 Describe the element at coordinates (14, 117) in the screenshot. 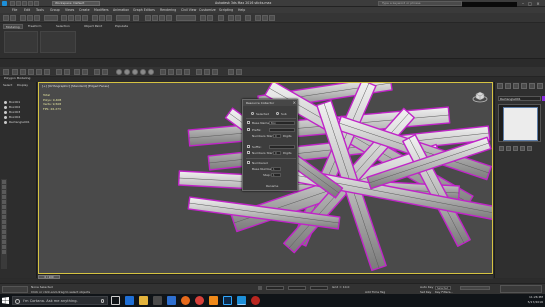

I see `scene-object-row: Box004` at that location.